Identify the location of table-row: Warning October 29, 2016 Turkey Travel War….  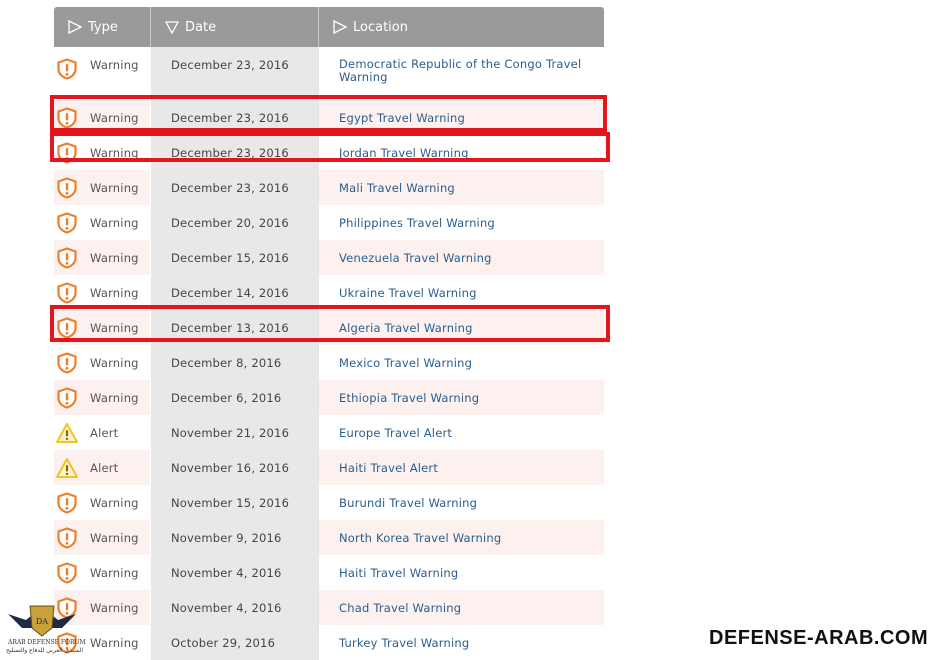
(329, 642).